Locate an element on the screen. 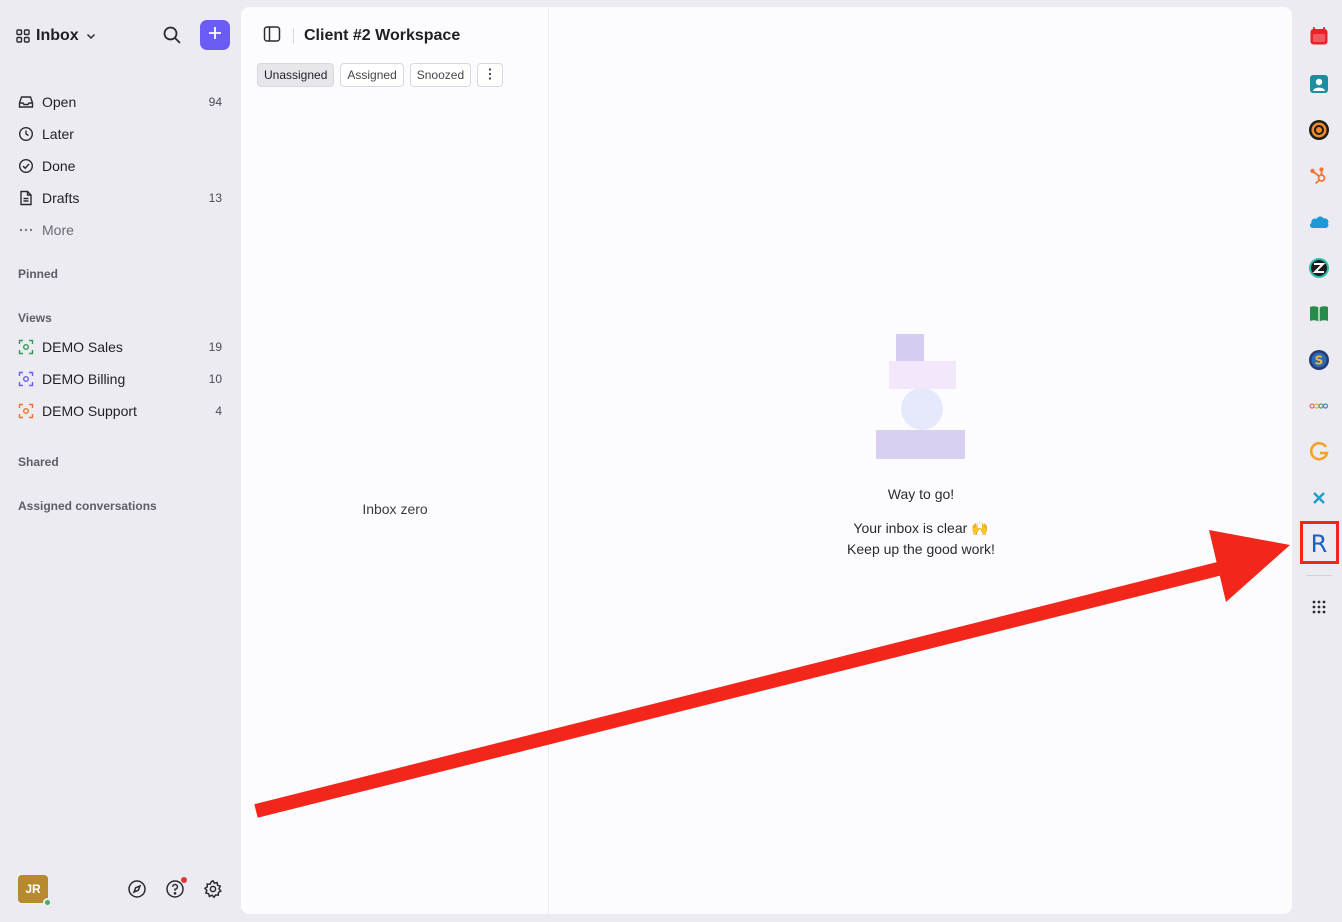 The width and height of the screenshot is (1342, 922). gear-icon is located at coordinates (213, 891).